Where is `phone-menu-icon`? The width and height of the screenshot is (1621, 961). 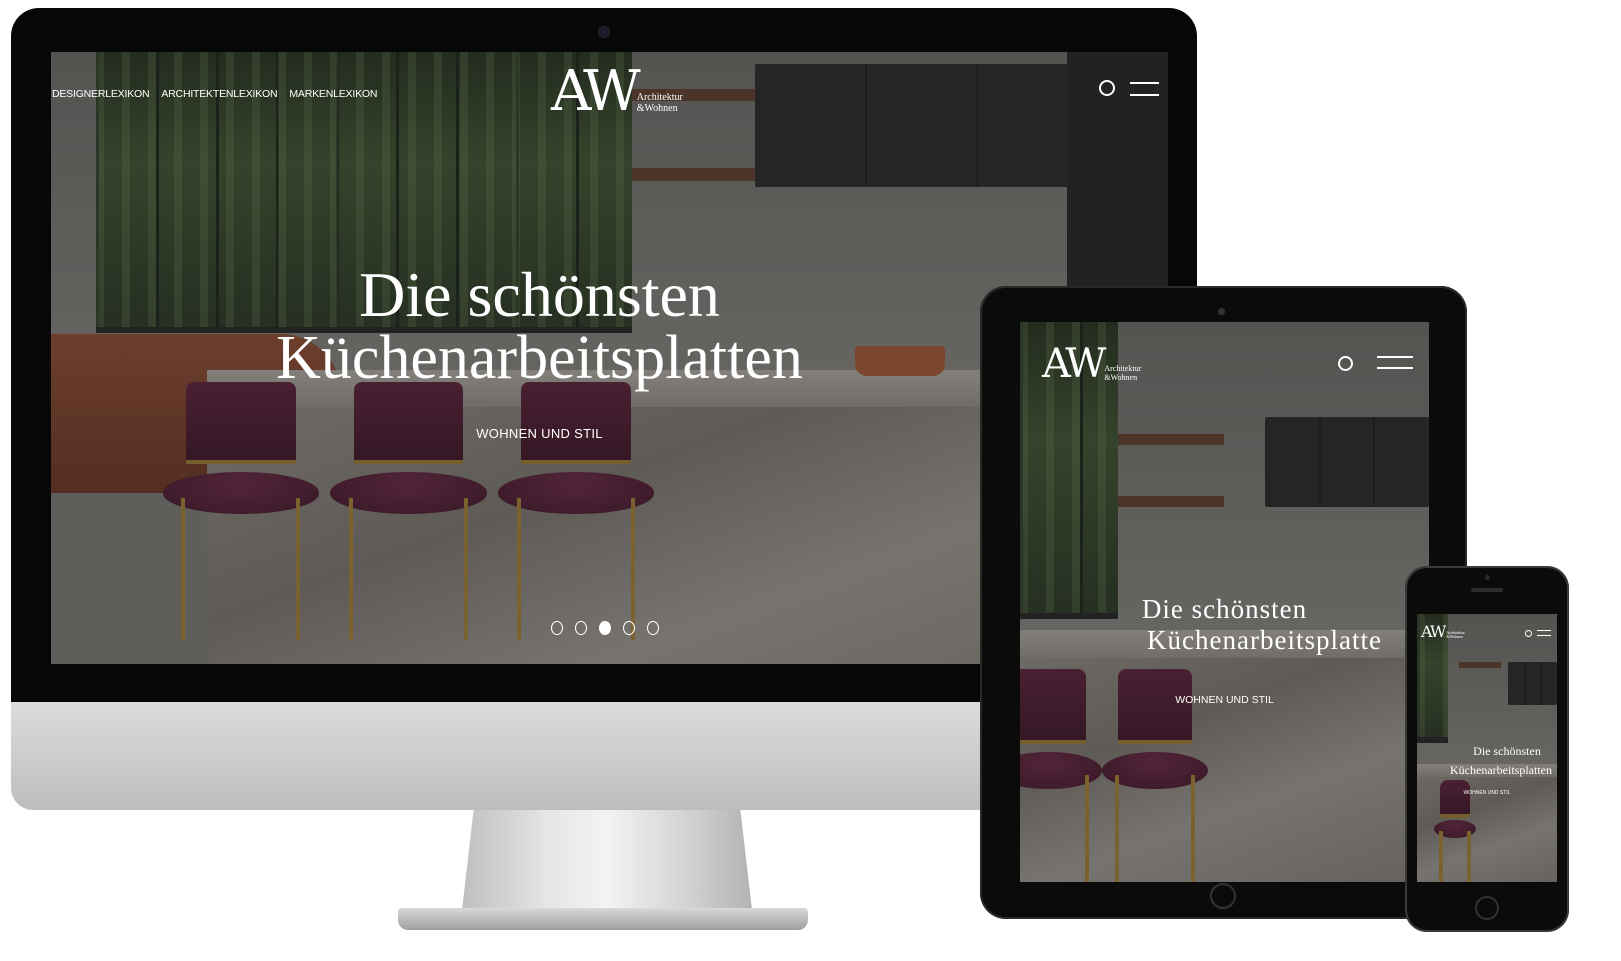 phone-menu-icon is located at coordinates (1544, 633).